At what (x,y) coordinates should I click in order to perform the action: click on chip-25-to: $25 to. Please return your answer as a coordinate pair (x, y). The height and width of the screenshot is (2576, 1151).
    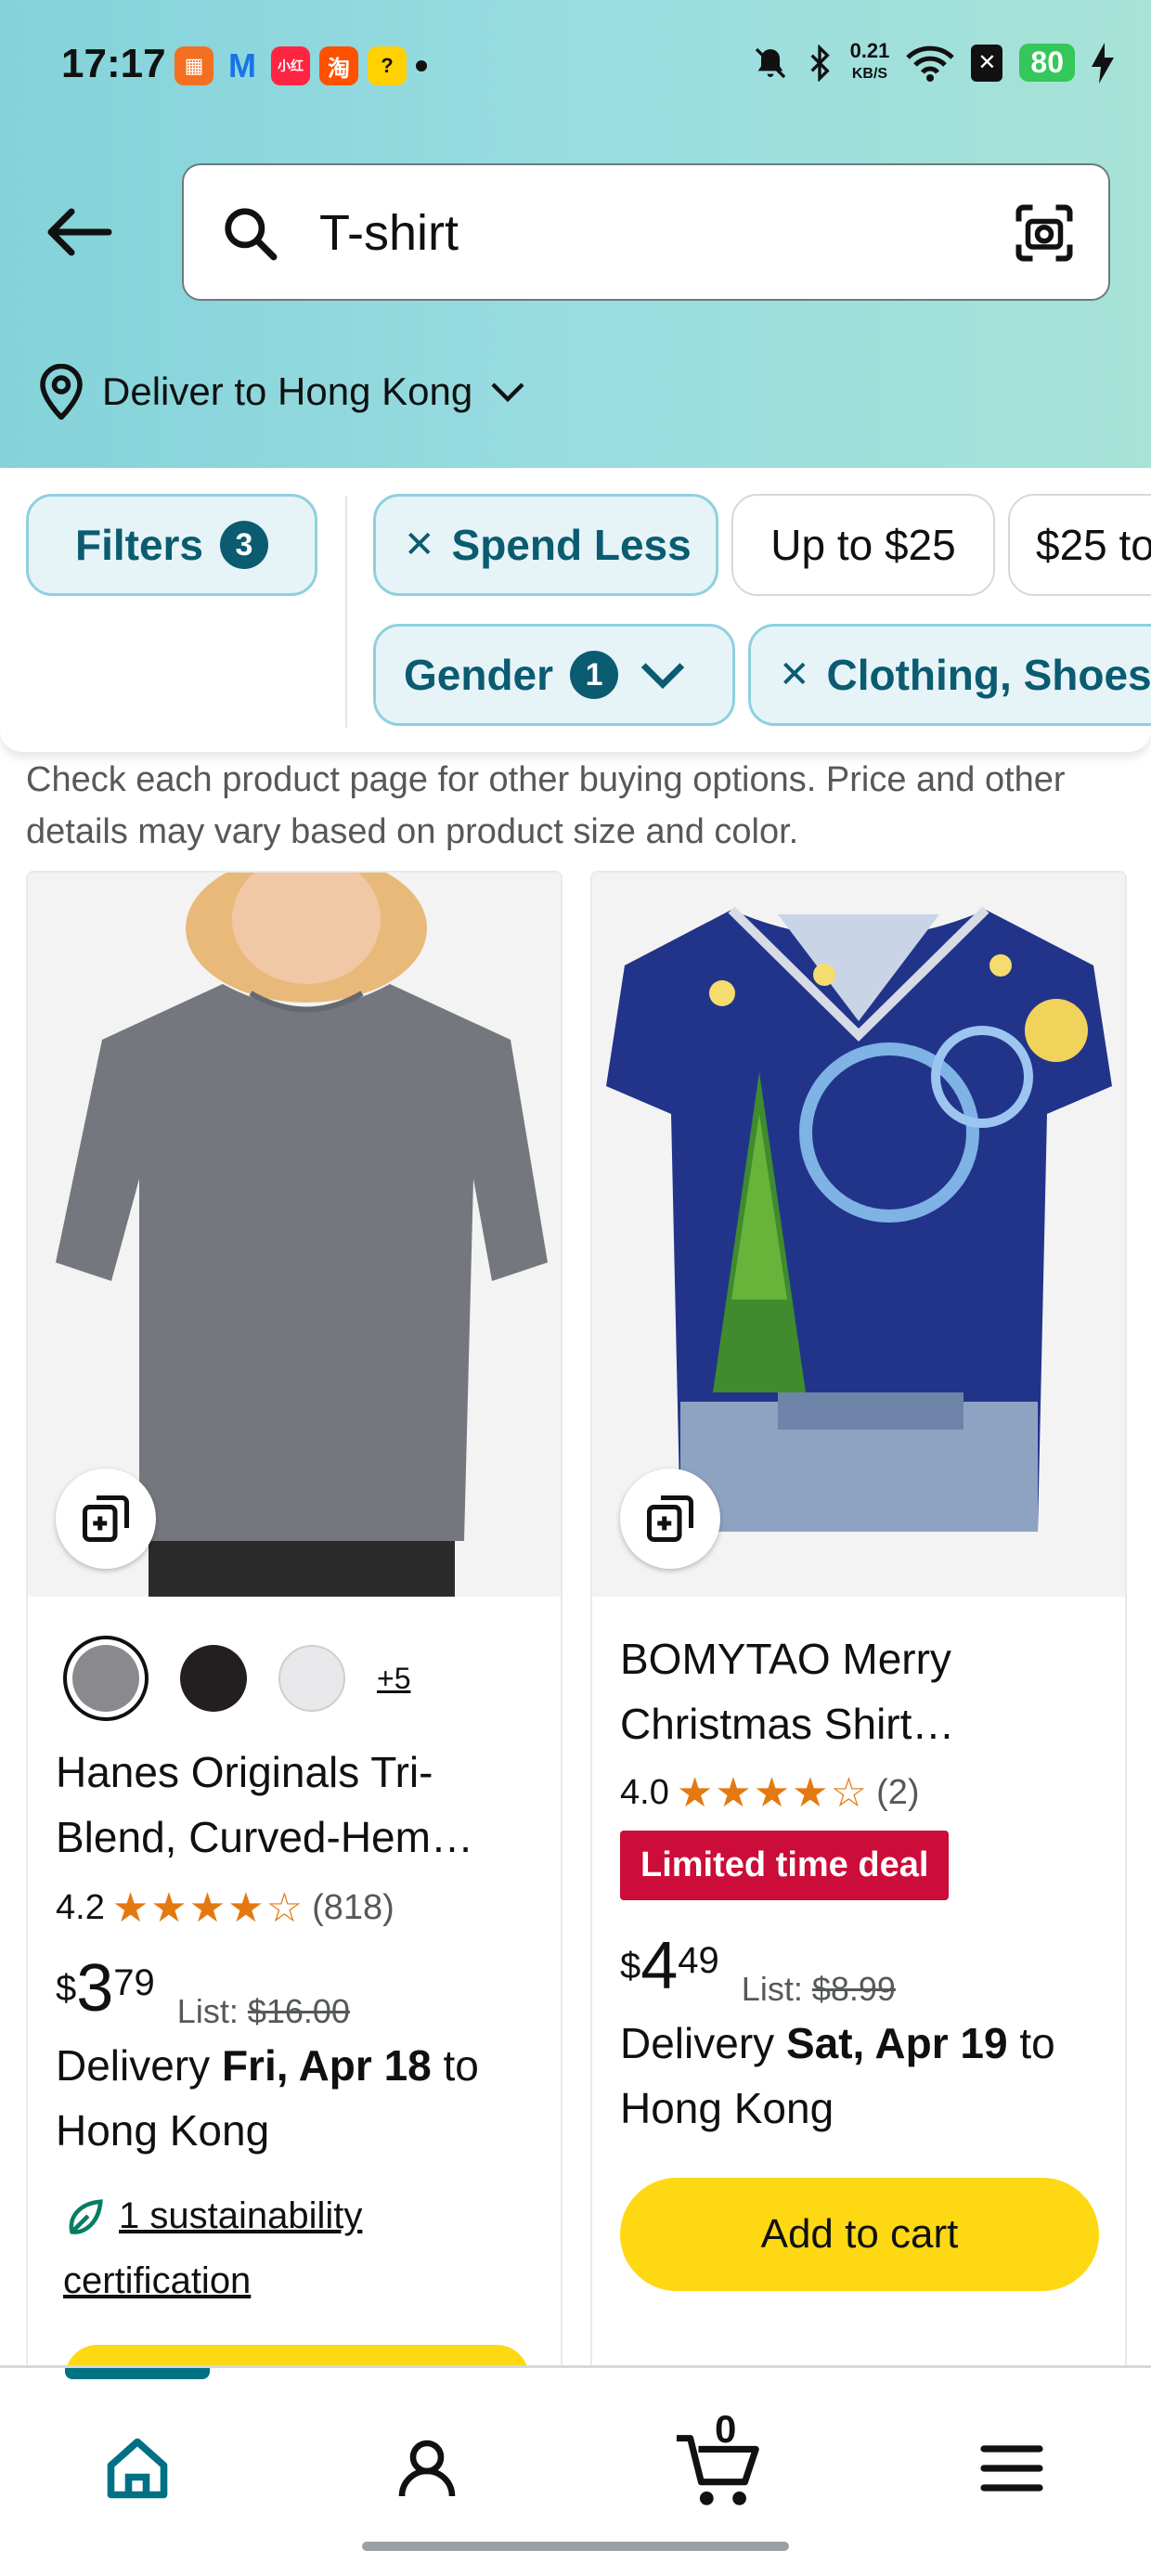
    Looking at the image, I should click on (1079, 545).